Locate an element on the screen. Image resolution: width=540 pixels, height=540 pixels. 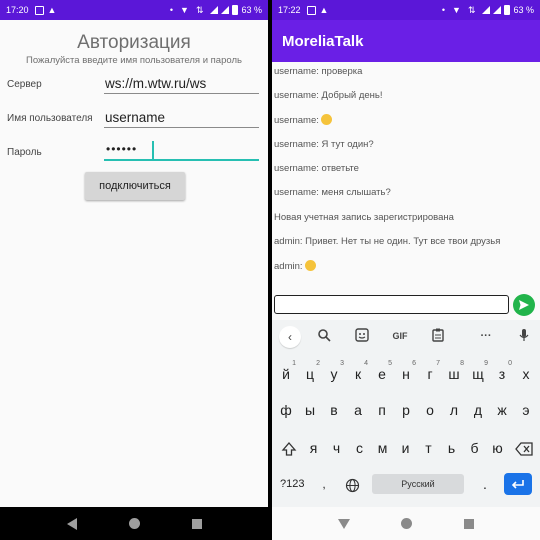
nav-bar is located at coordinates (406, 523).